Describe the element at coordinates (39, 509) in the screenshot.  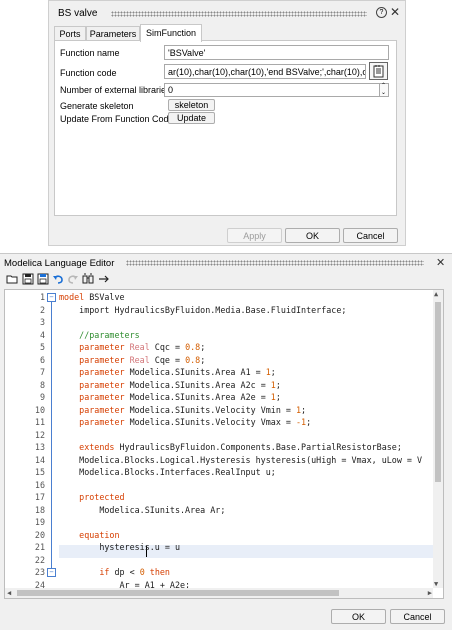
I see `line-number: 18` at that location.